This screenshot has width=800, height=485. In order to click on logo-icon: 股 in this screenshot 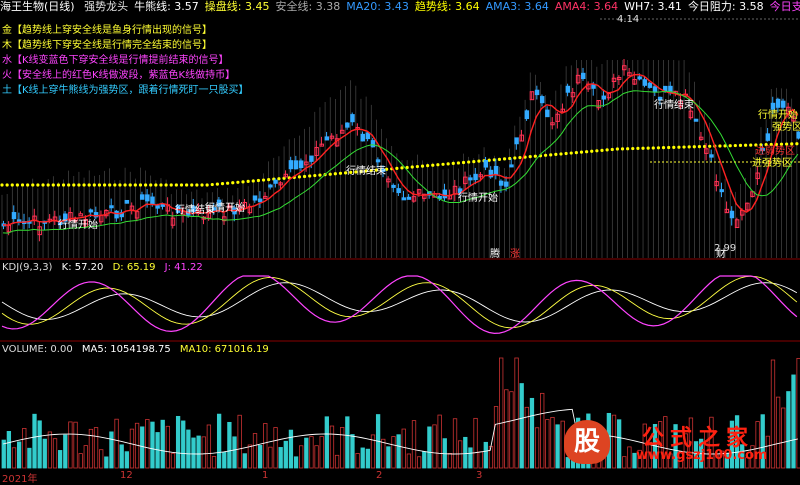, I will do `click(587, 442)`.